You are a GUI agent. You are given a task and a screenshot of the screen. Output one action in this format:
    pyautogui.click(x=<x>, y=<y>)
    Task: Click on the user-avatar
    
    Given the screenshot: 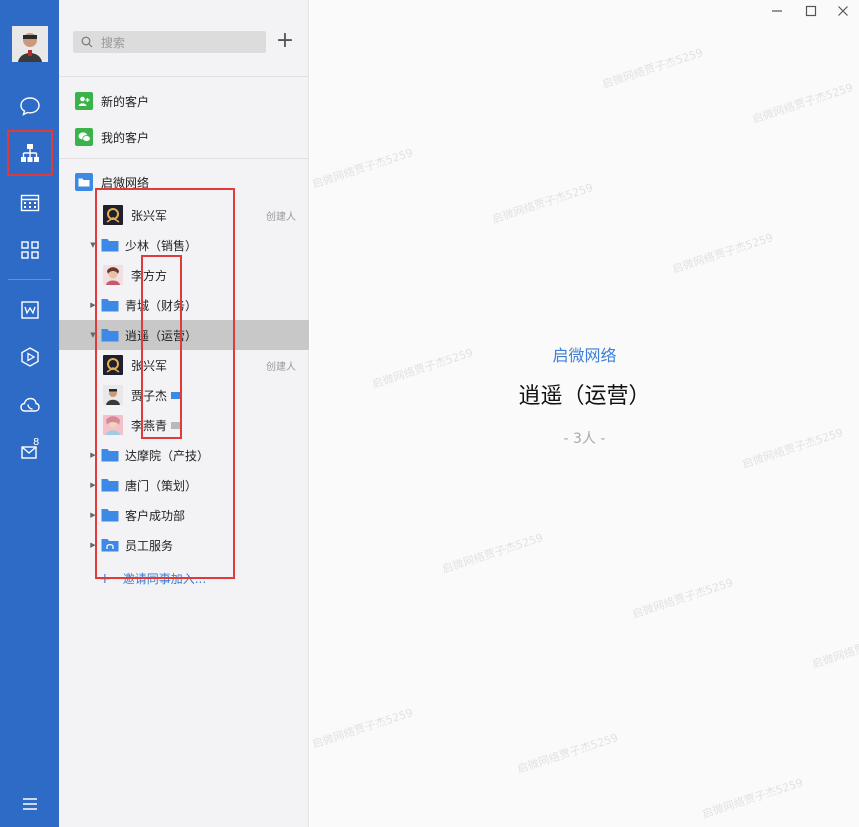 What is the action you would take?
    pyautogui.click(x=30, y=44)
    